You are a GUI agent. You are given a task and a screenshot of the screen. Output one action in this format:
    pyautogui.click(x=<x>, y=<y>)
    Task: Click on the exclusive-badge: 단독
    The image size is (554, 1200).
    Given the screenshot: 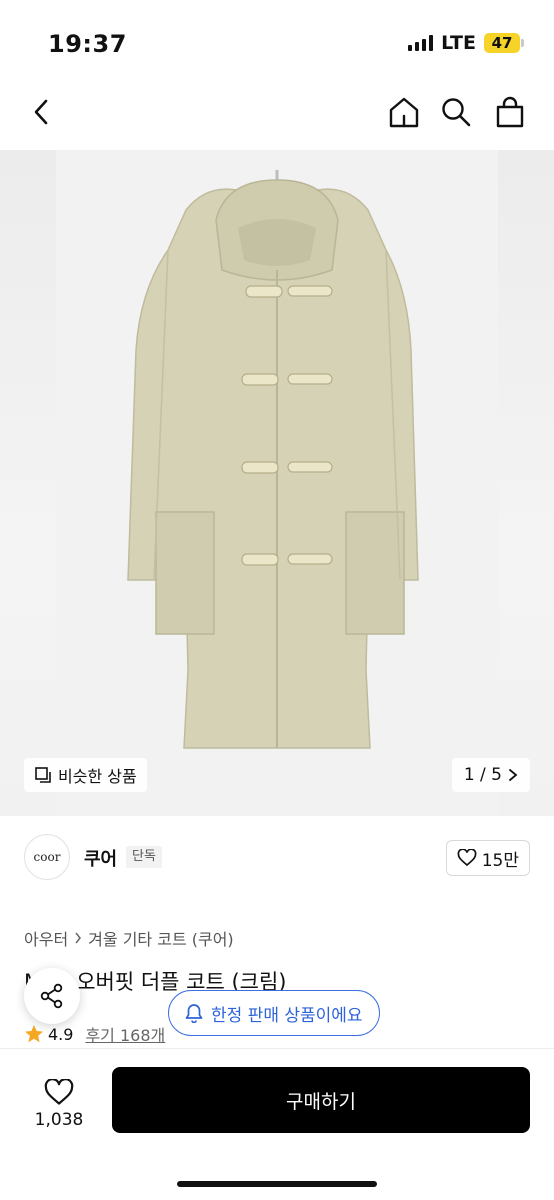 What is the action you would take?
    pyautogui.click(x=144, y=857)
    